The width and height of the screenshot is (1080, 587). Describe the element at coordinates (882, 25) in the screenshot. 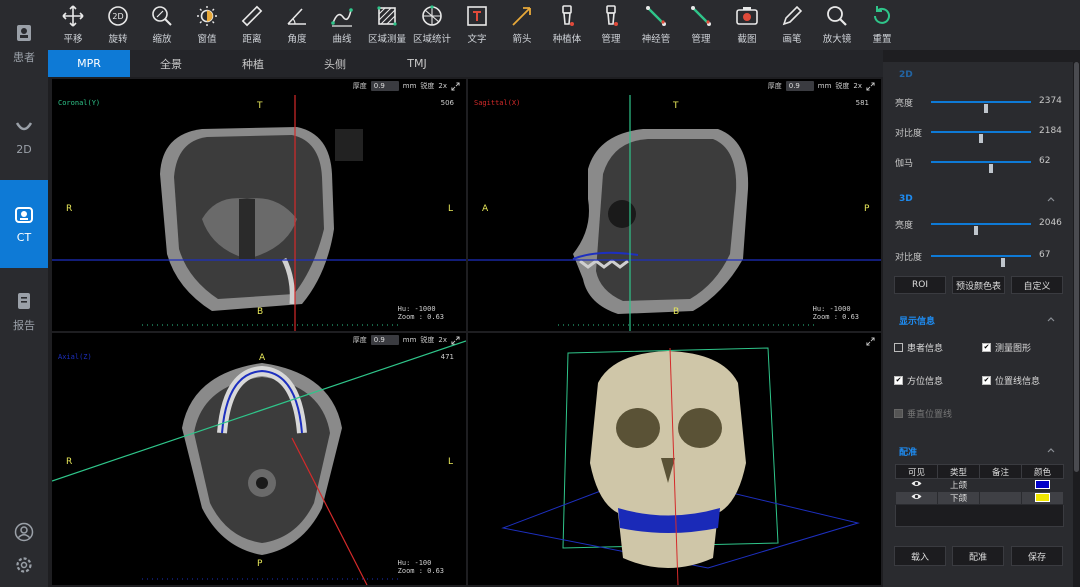

I see `tool-reset: 重置` at that location.